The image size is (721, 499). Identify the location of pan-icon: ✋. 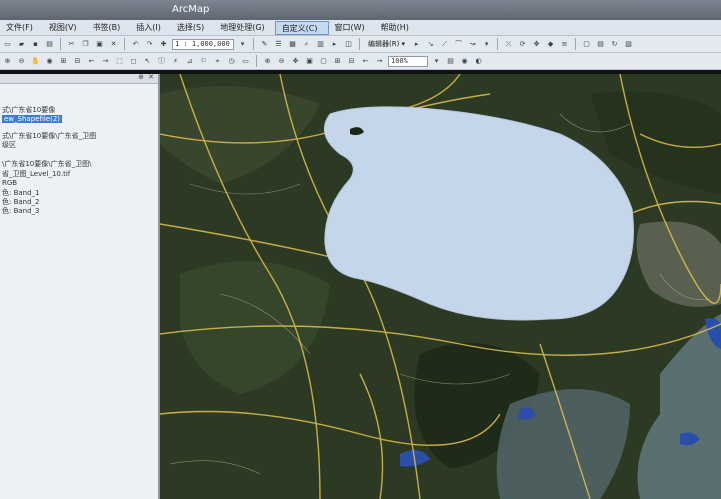
(35, 61).